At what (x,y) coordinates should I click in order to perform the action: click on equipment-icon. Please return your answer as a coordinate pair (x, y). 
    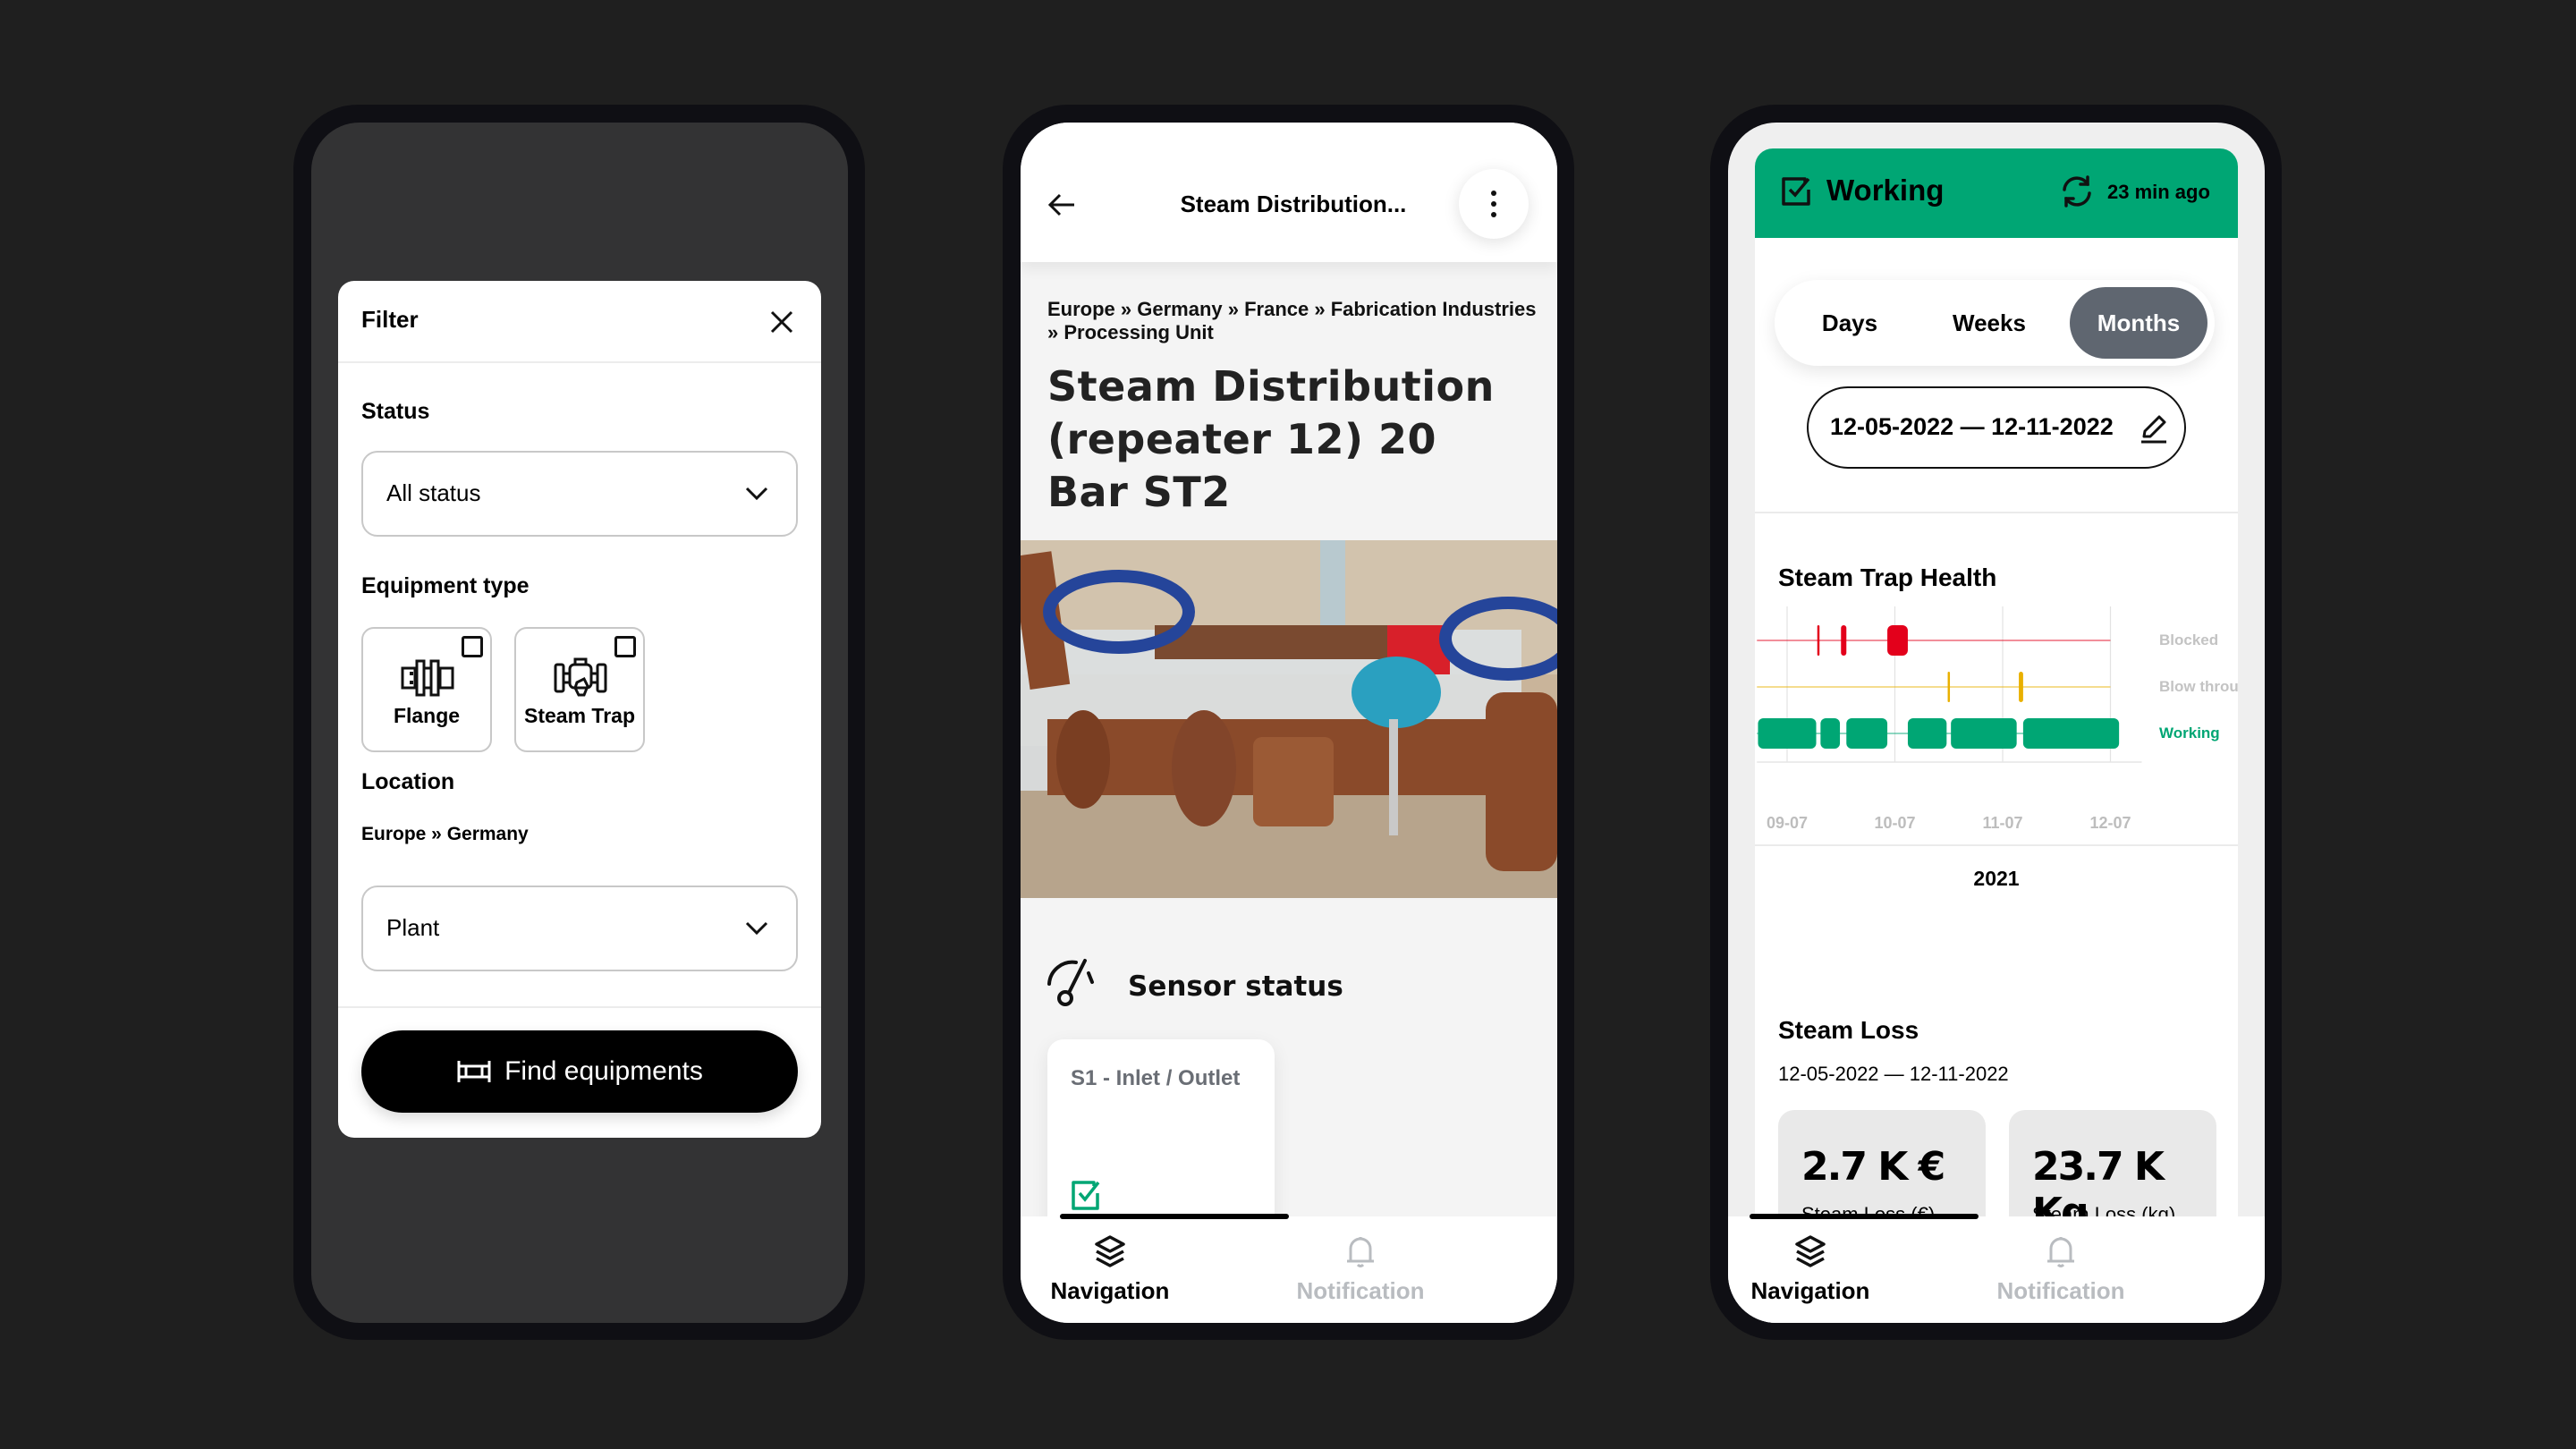
    Looking at the image, I should click on (474, 1071).